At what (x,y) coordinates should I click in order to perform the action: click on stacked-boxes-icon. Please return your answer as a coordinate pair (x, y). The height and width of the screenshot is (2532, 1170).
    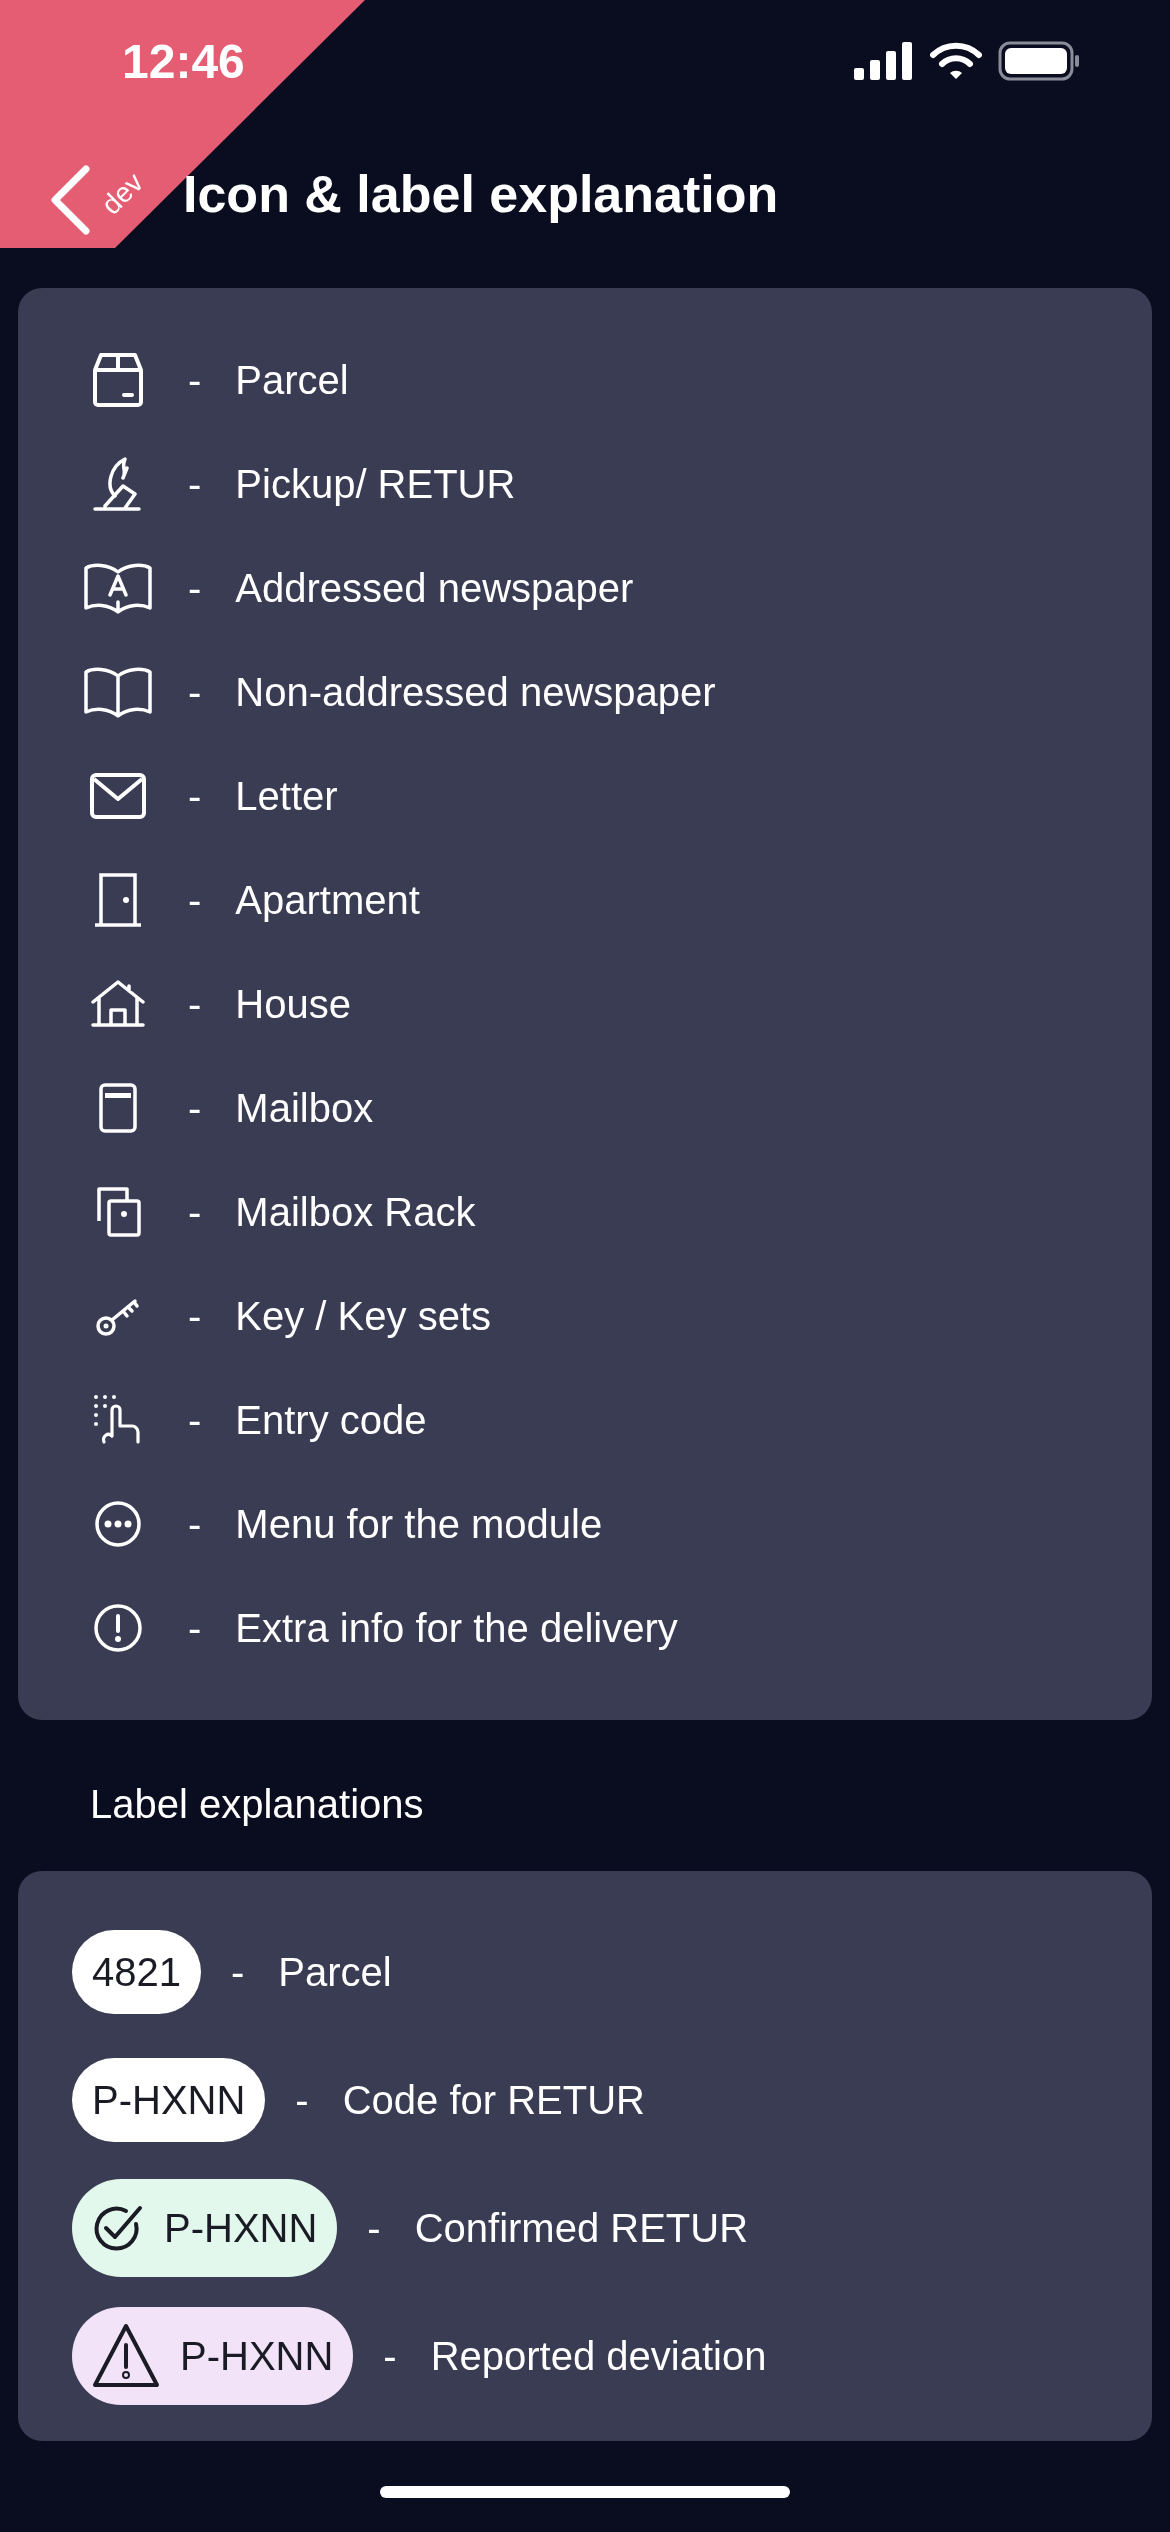
    Looking at the image, I should click on (118, 1212).